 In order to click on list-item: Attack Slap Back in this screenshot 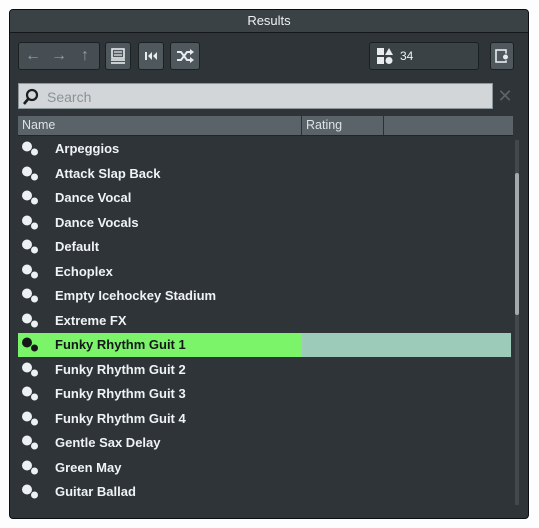, I will do `click(265, 174)`.